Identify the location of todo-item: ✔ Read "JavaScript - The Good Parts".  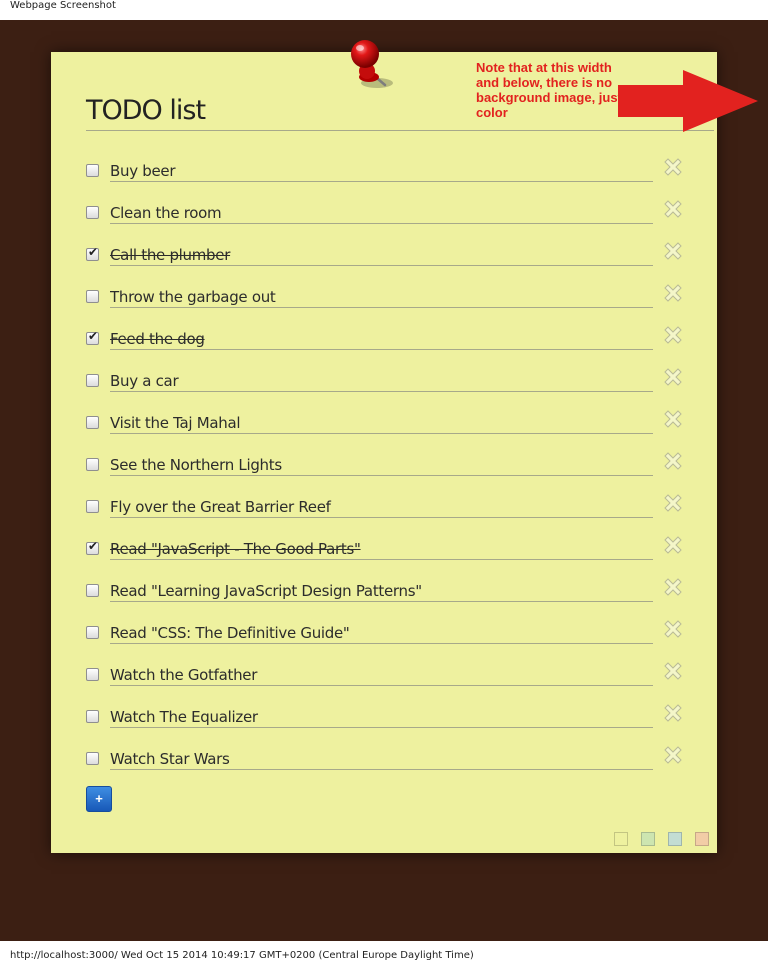
(386, 555).